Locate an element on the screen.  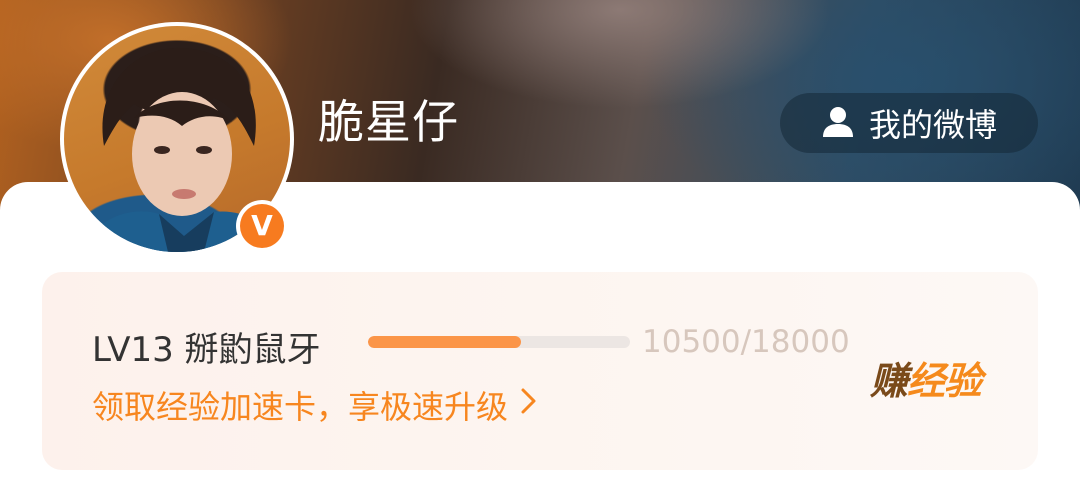
exp-speedup-link: 领取经验加速卡，享极速升级 is located at coordinates (315, 405).